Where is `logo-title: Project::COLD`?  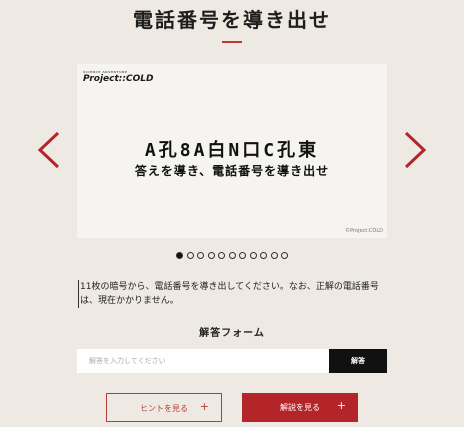
logo-title: Project::COLD is located at coordinates (118, 79).